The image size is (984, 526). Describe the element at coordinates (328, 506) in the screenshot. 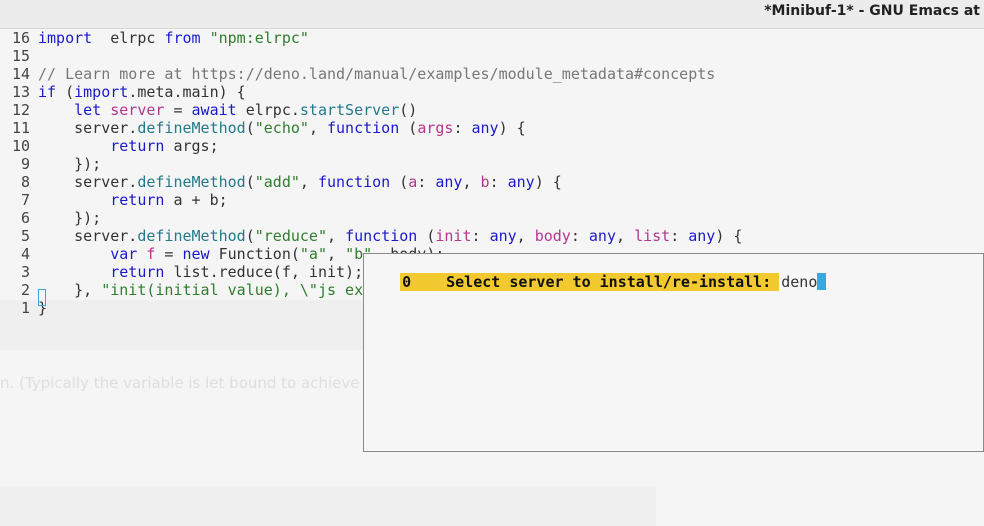

I see `background-ghost-toolbar` at that location.